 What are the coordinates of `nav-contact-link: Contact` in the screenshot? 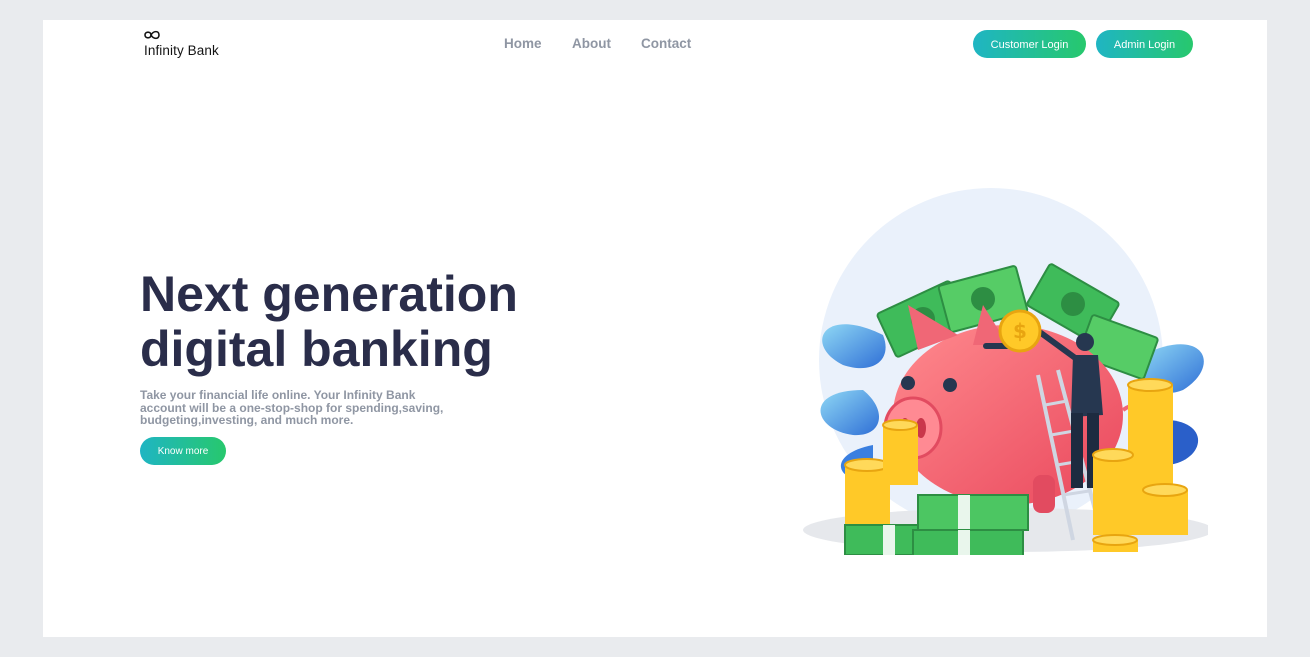 It's located at (666, 43).